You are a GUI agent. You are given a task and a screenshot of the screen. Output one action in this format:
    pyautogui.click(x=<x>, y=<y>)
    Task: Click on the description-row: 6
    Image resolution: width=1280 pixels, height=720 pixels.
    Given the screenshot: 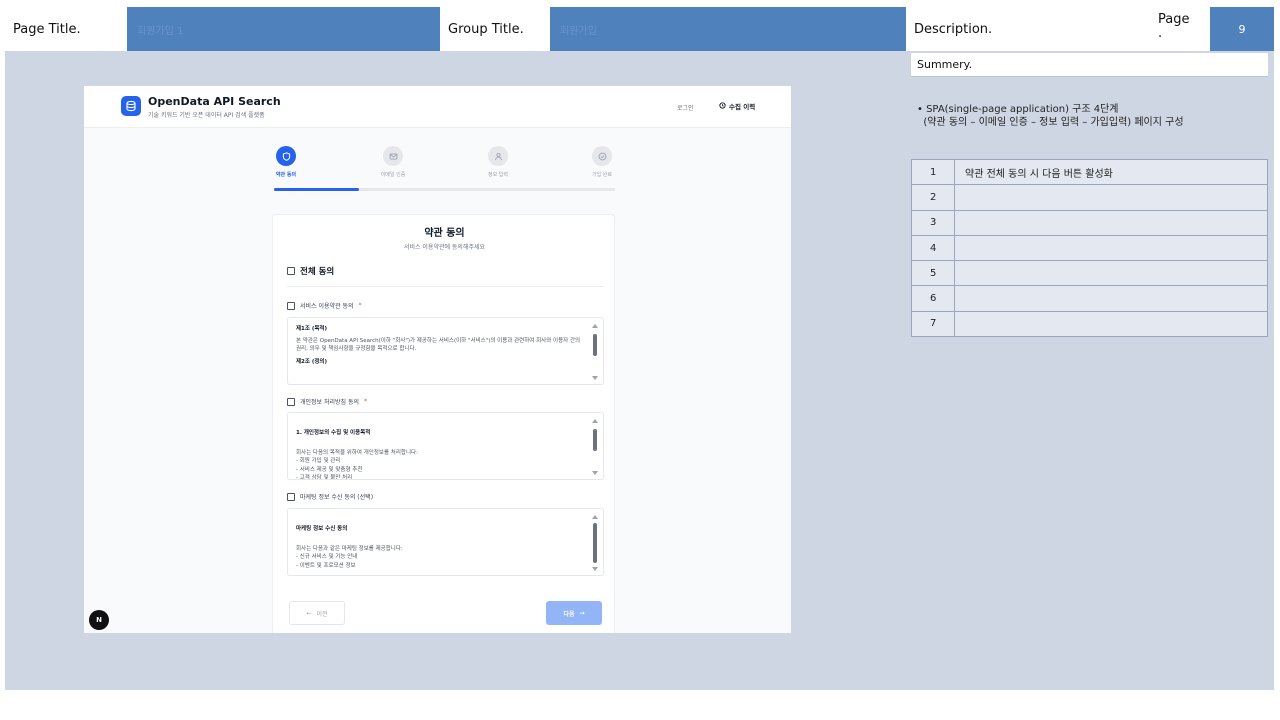 What is the action you would take?
    pyautogui.click(x=1089, y=298)
    